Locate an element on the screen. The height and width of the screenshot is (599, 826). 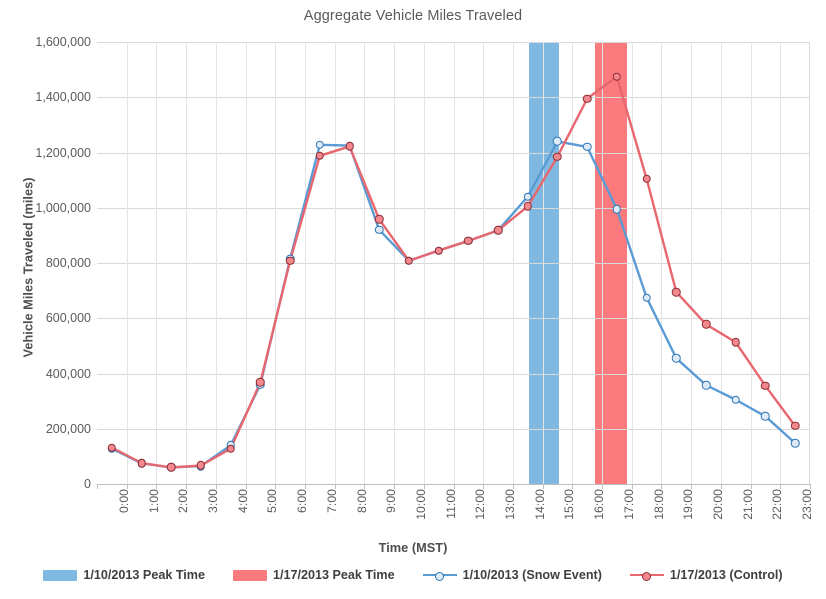
legend-item-2: 1/17/2013 Peak Time is located at coordinates (314, 575).